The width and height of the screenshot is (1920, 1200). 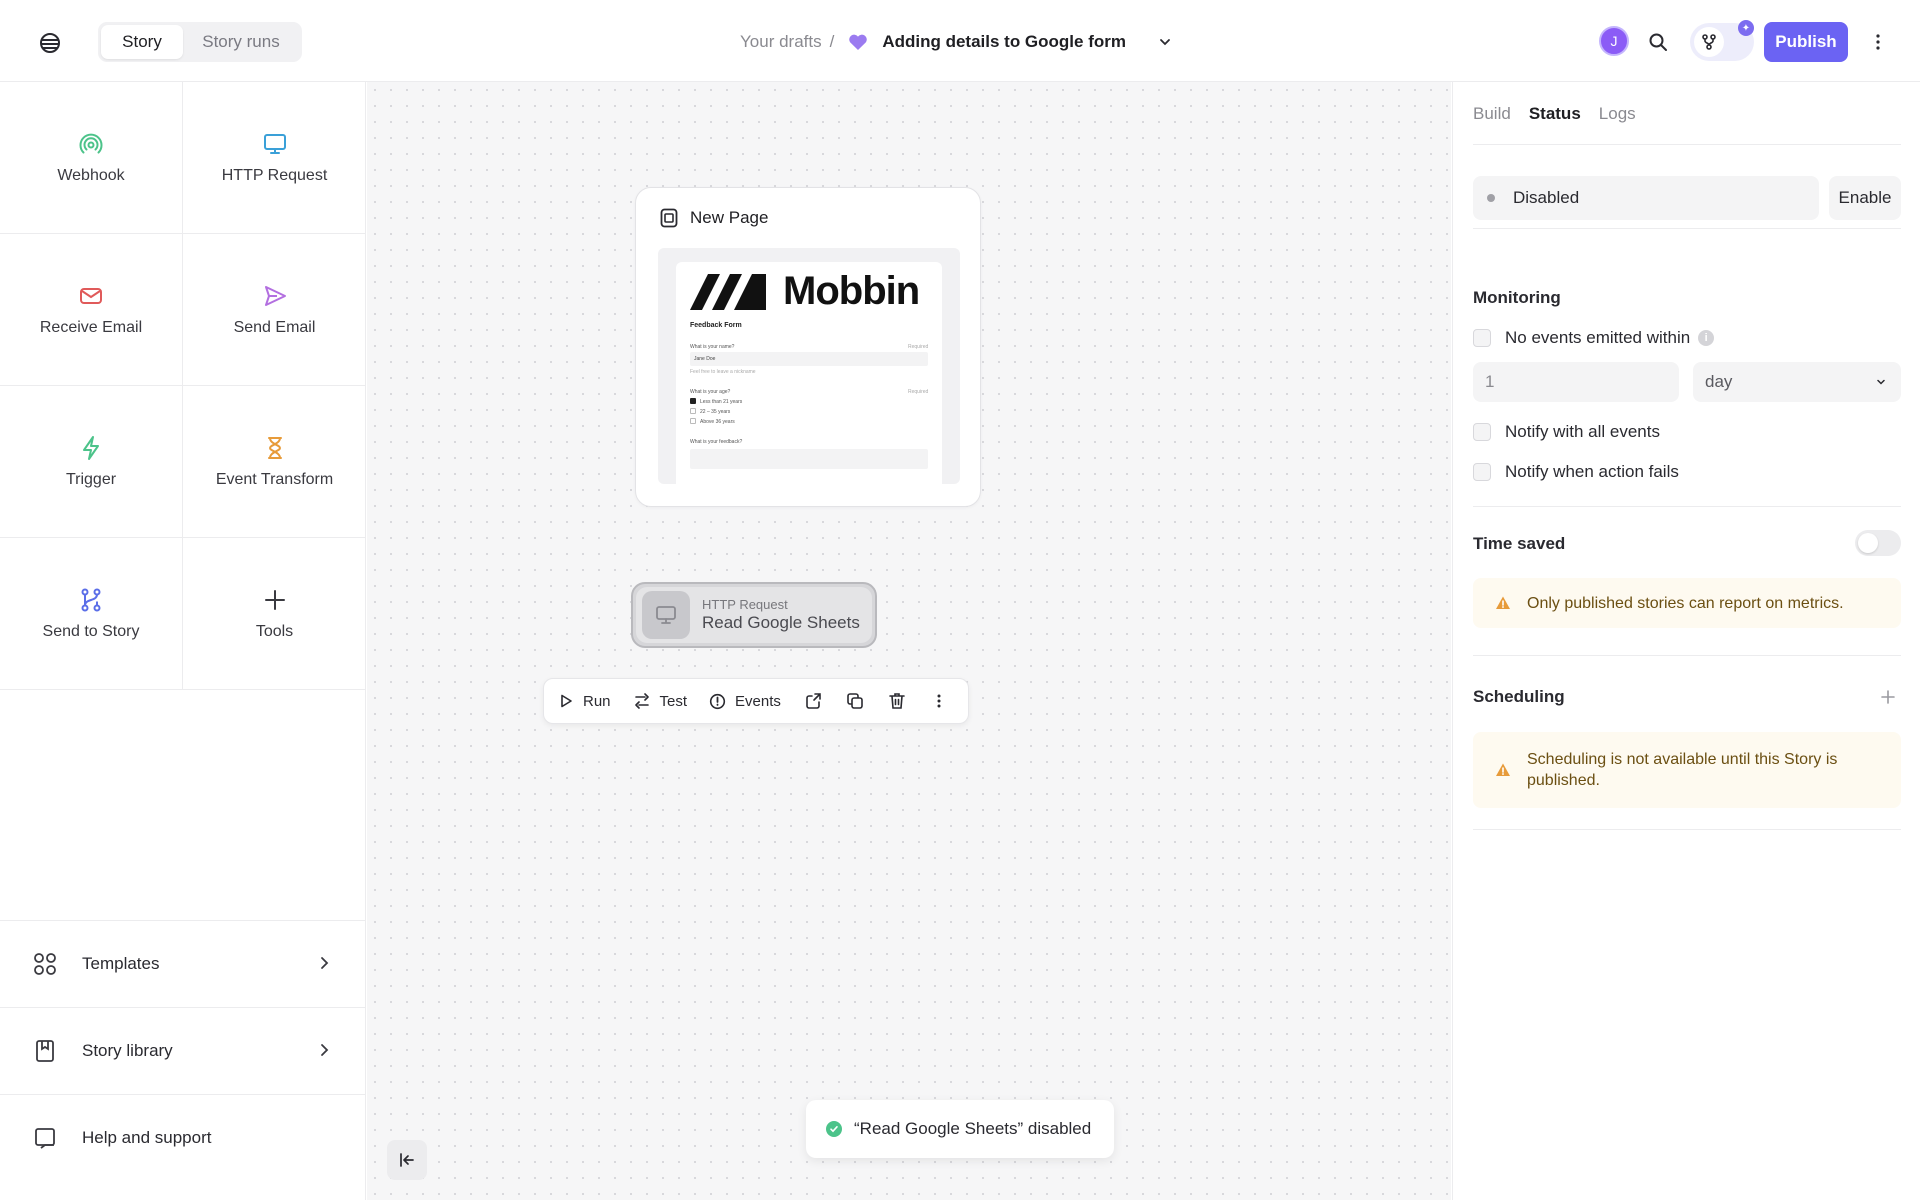 I want to click on tile-label: Send Email, so click(x=274, y=327).